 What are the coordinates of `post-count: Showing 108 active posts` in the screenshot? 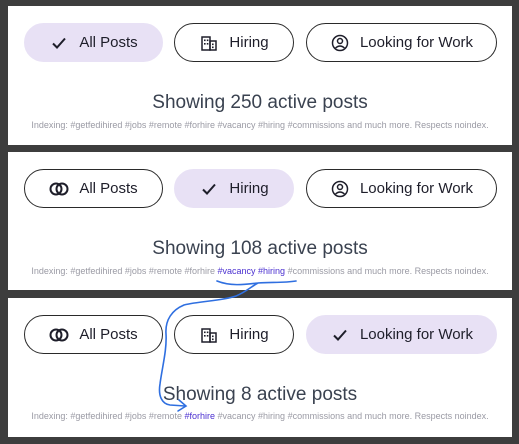 It's located at (260, 248).